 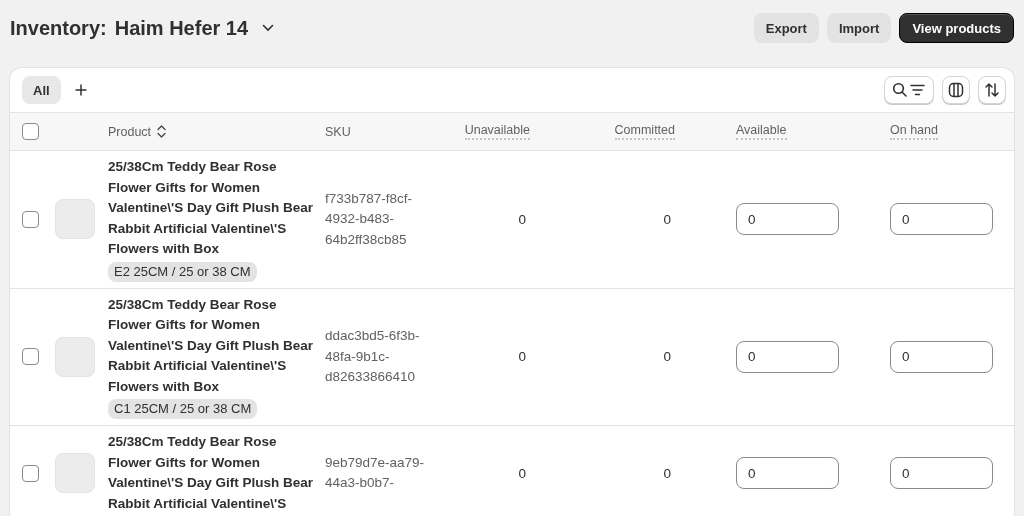 I want to click on variant-tag: E2 25CM / 25 or 38 CM, so click(x=182, y=271).